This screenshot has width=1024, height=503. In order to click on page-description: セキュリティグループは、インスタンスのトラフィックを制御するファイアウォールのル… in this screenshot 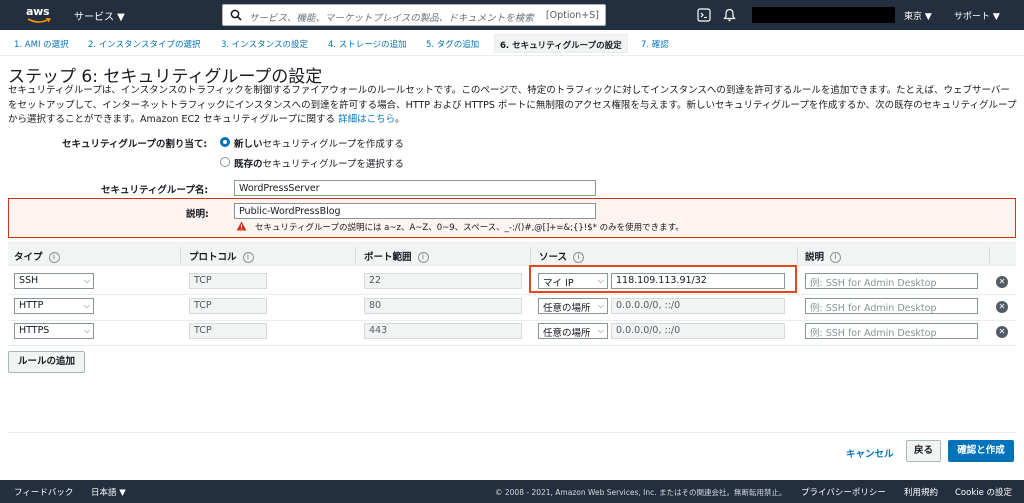, I will do `click(513, 106)`.